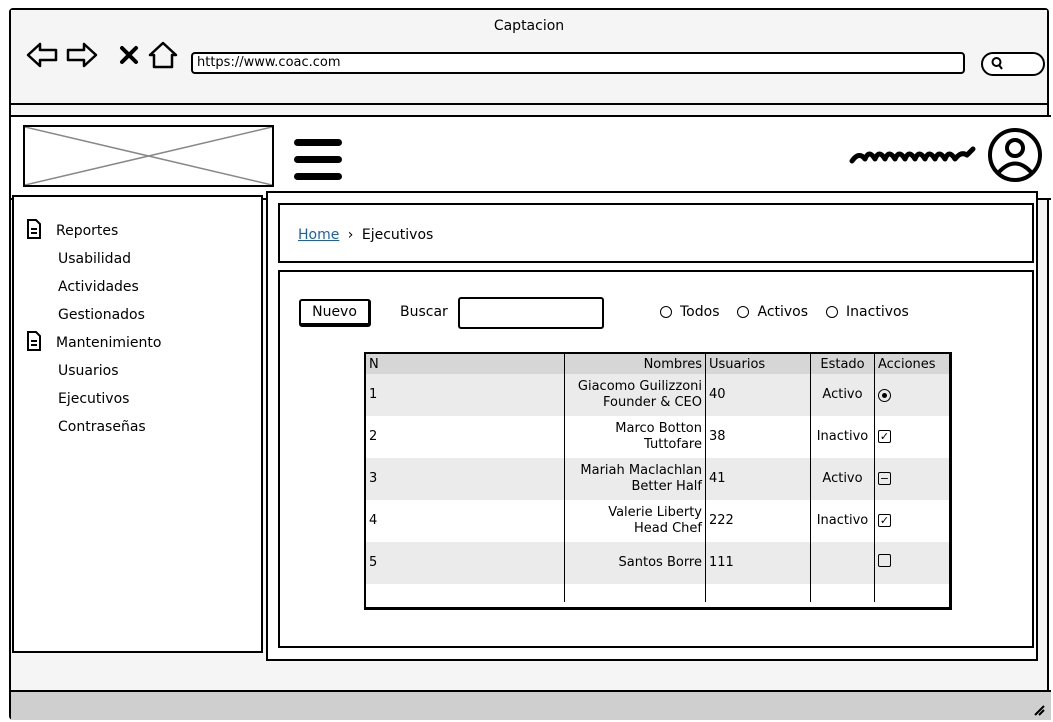 The width and height of the screenshot is (1053, 722). What do you see at coordinates (85, 259) in the screenshot?
I see `sidebar-item-usabilidad: Usabilidad` at bounding box center [85, 259].